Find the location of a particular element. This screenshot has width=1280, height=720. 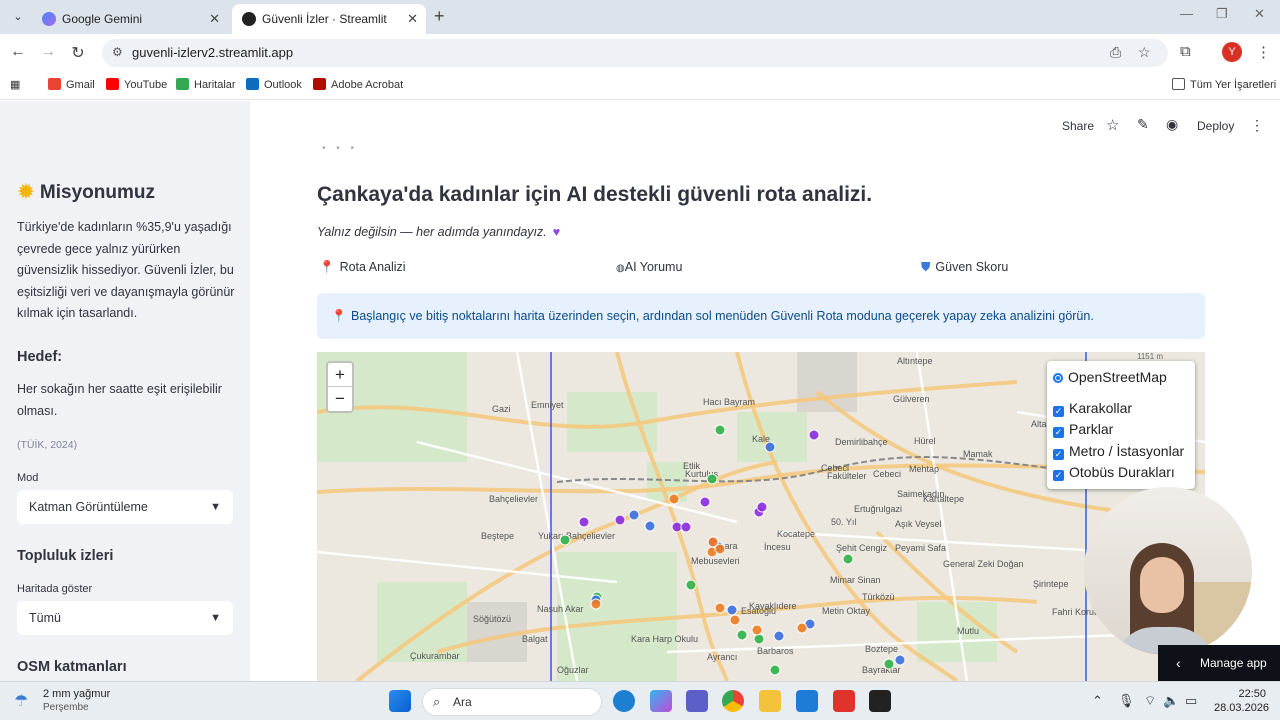

clock: 22:50 28.03.2026 is located at coordinates (1241, 701).